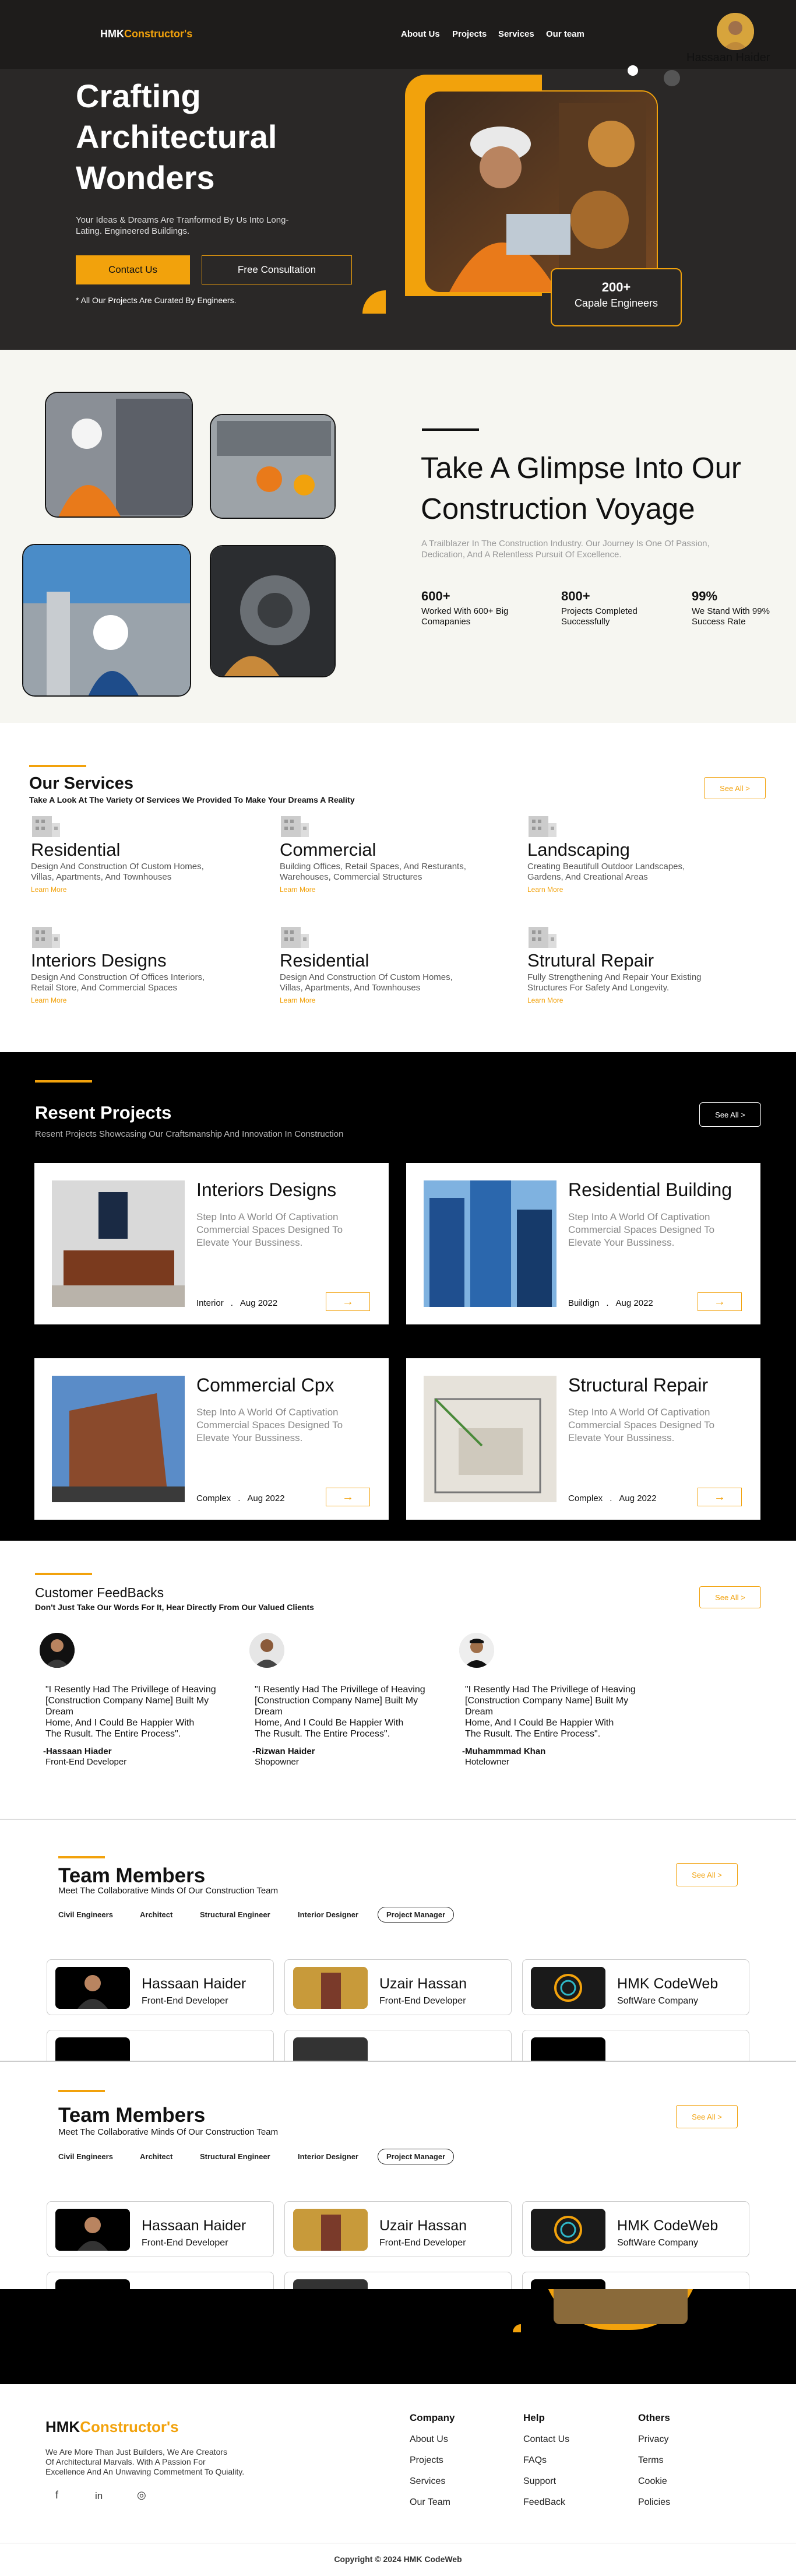  What do you see at coordinates (133, 269) in the screenshot?
I see `contact-us-button: Contact Us` at bounding box center [133, 269].